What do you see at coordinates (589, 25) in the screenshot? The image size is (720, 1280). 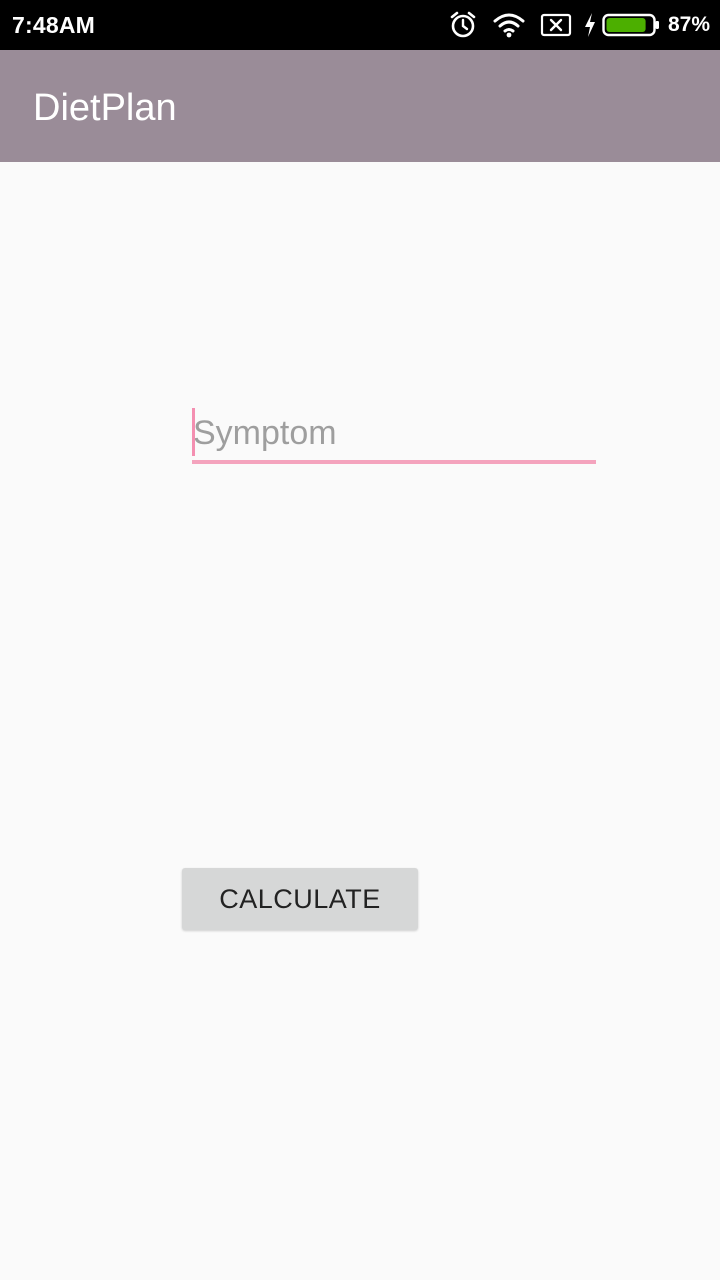 I see `charging-icon` at bounding box center [589, 25].